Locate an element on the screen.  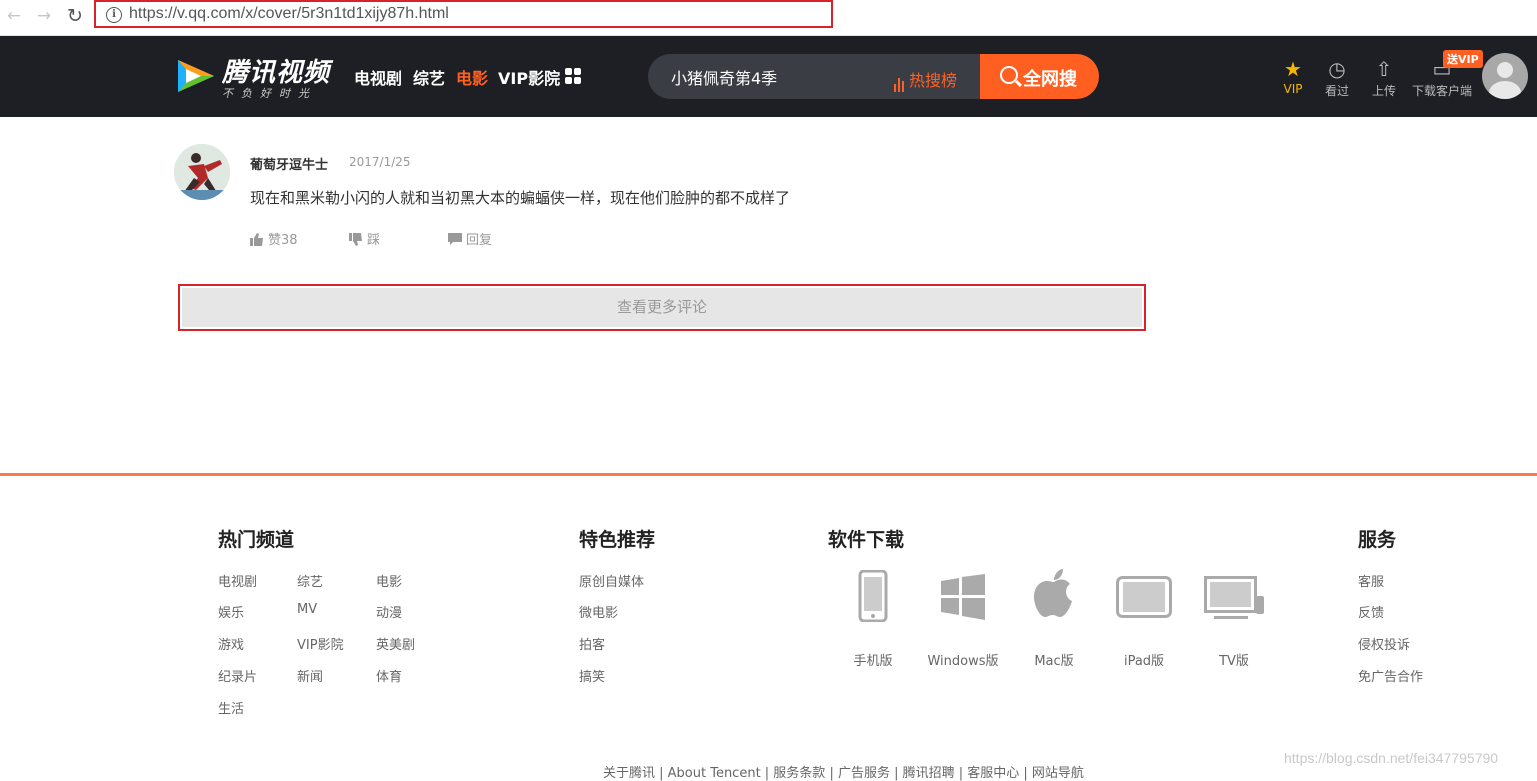
back-arrow-icon: ← is located at coordinates (14, 16).